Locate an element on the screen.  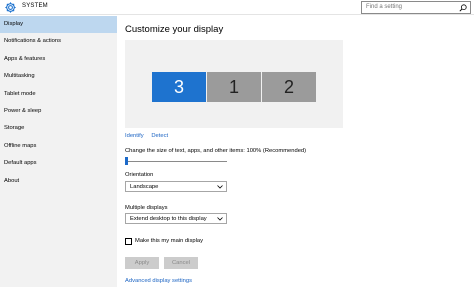
search-icon is located at coordinates (463, 8).